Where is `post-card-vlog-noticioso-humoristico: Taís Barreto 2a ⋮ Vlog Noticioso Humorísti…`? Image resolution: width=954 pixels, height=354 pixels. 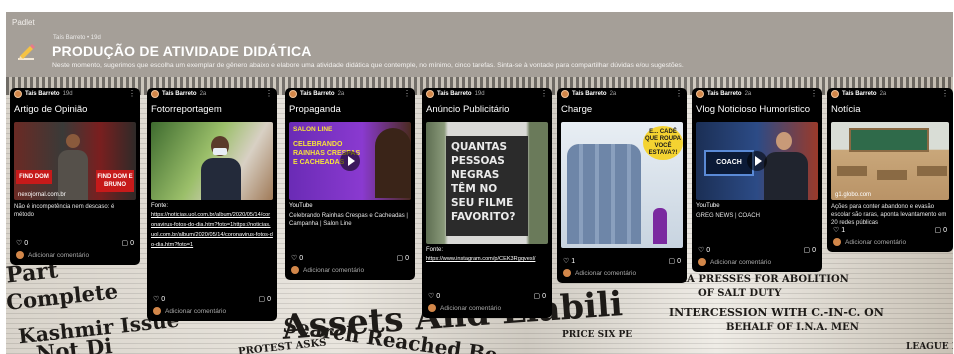
post-card-vlog-noticioso-humoristico: Taís Barreto 2a ⋮ Vlog Noticioso Humorísti… is located at coordinates (757, 180).